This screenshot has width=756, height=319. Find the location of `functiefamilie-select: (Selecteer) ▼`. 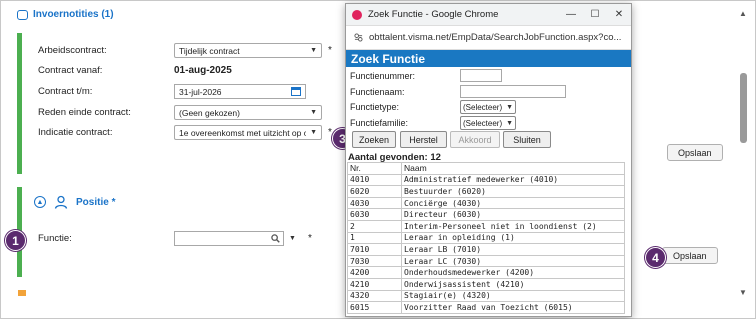

functiefamilie-select: (Selecteer) ▼ is located at coordinates (488, 123).